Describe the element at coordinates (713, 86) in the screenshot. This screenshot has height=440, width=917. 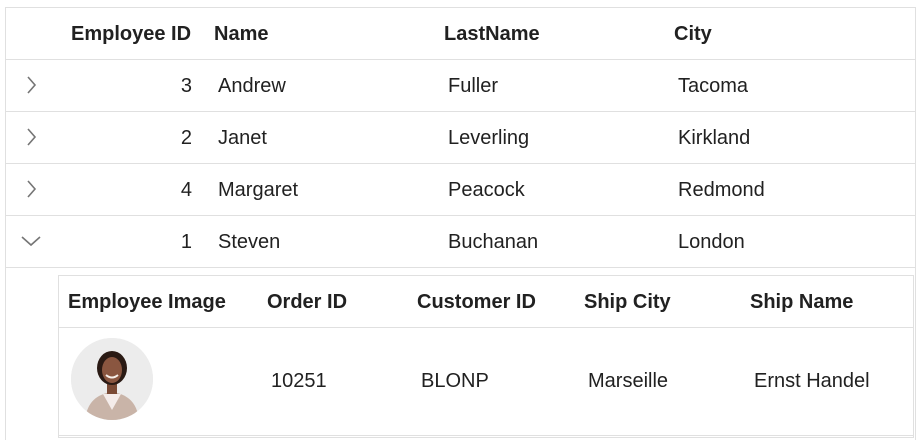
I see `cell-city: Tacoma` at that location.